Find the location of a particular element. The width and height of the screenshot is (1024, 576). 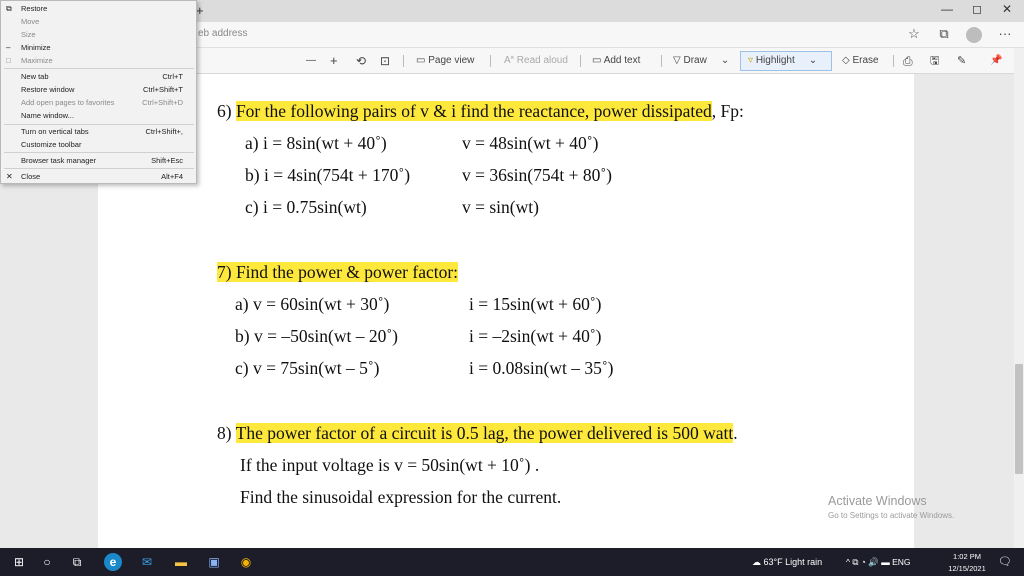

menu-item-maximize: □ Maximize is located at coordinates (29, 60).